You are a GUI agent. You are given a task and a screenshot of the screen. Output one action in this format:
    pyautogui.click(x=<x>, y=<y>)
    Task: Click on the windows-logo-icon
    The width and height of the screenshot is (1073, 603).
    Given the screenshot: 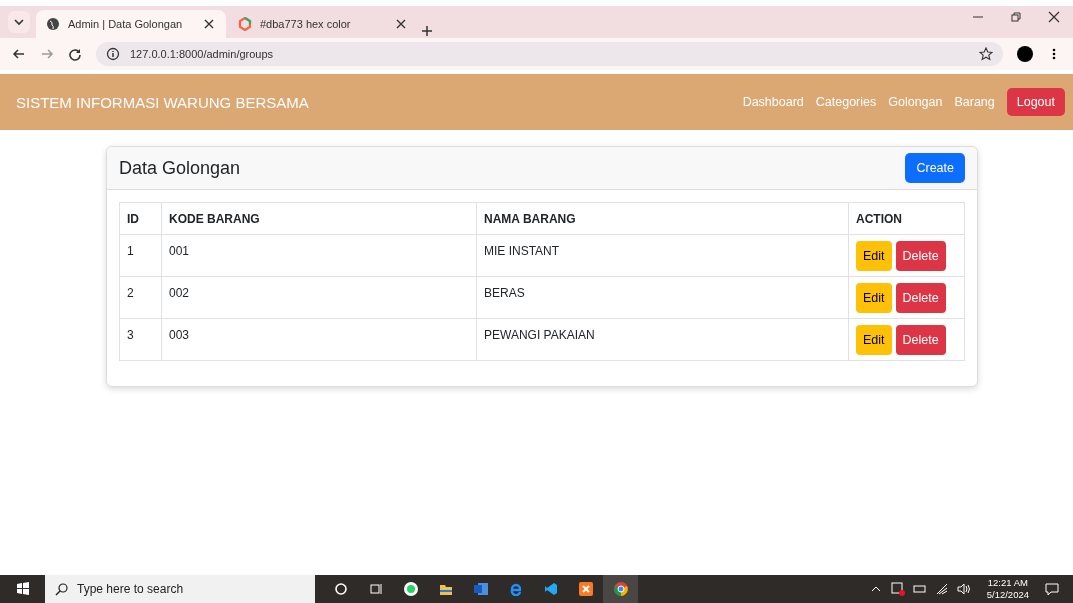 What is the action you would take?
    pyautogui.click(x=22, y=589)
    